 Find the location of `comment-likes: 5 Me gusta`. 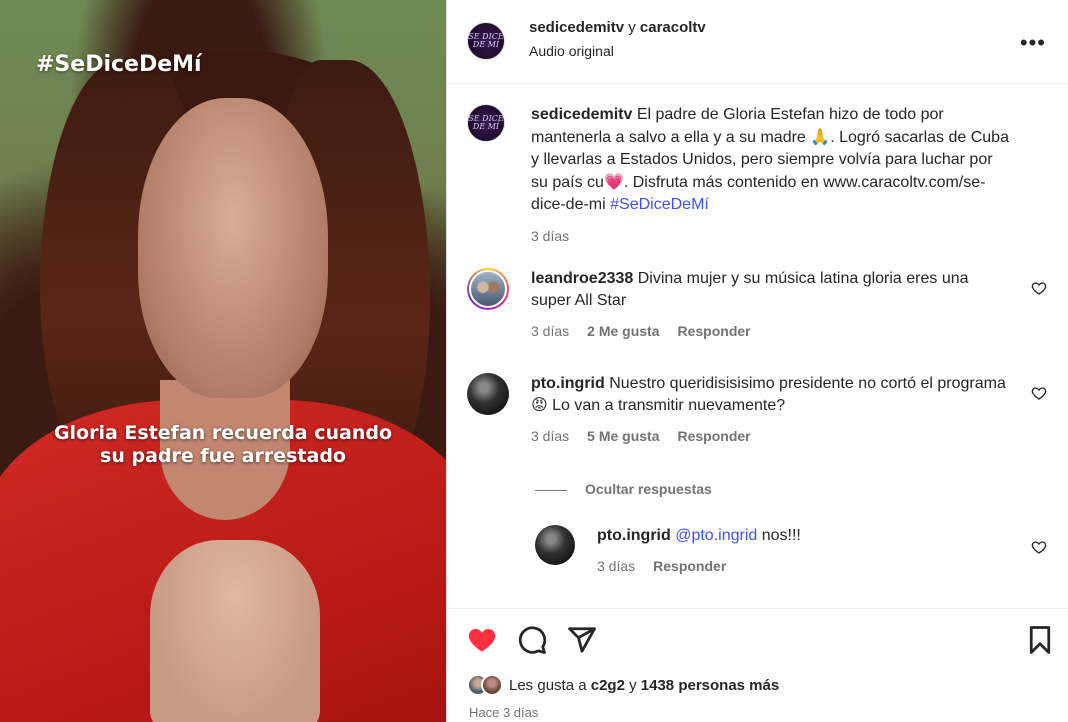

comment-likes: 5 Me gusta is located at coordinates (623, 436).